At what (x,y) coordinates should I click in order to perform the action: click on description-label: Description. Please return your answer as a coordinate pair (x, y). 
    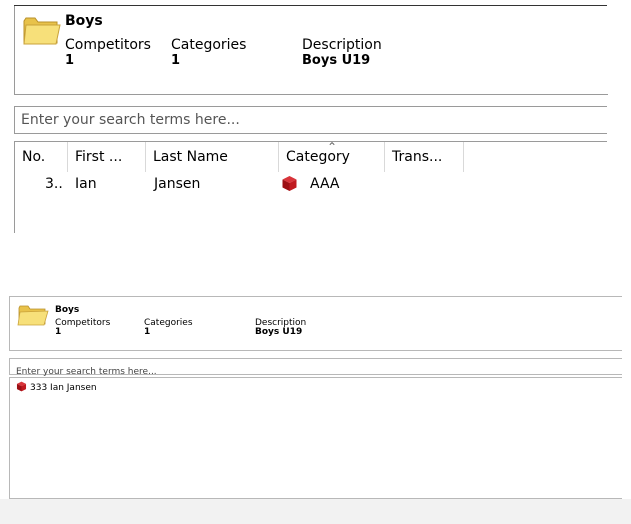
    Looking at the image, I should click on (342, 45).